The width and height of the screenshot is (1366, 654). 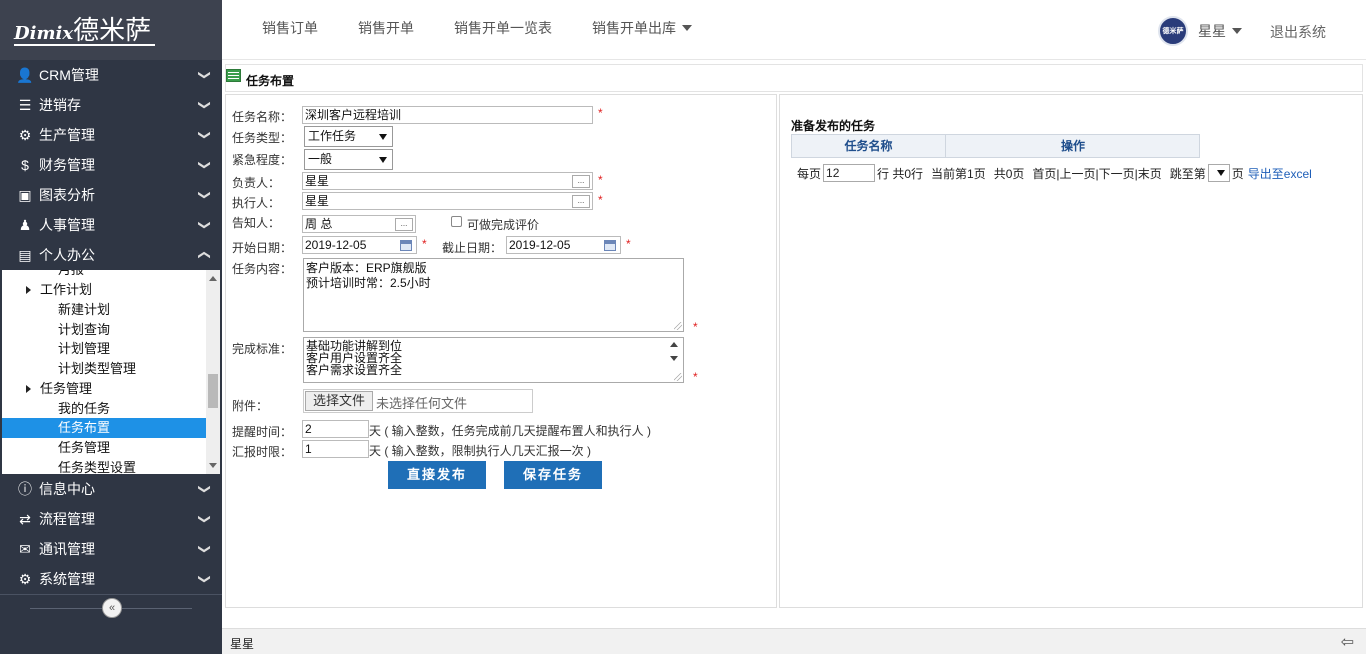 I want to click on jump-page-select, so click(x=1218, y=173).